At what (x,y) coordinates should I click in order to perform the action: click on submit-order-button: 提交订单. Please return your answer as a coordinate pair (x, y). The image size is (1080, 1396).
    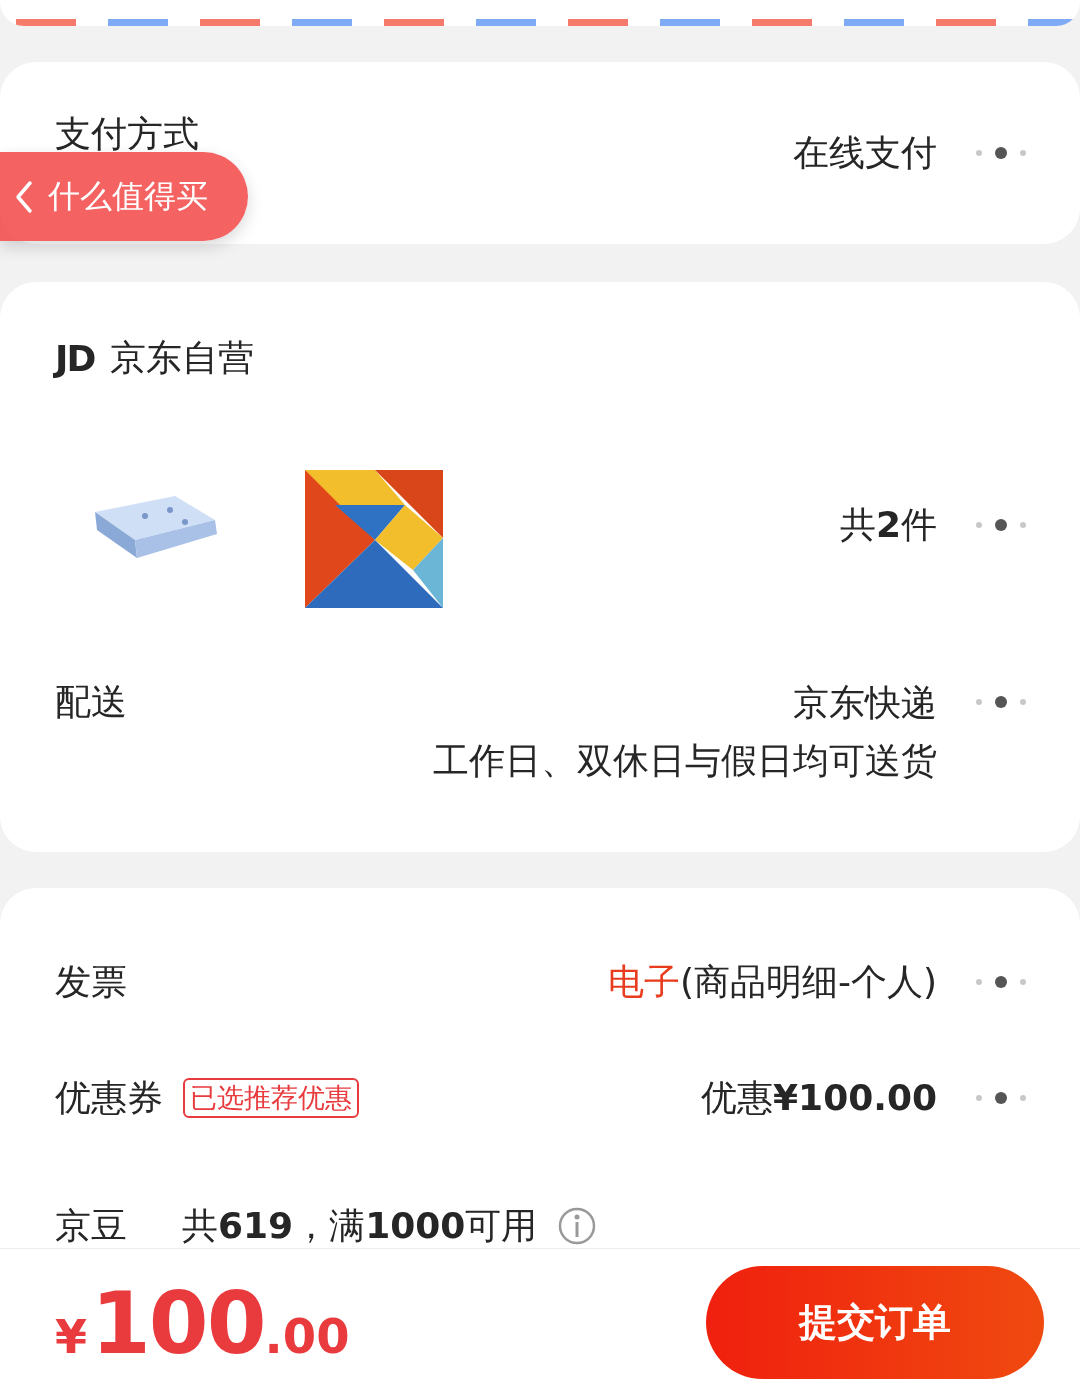
    Looking at the image, I should click on (875, 1322).